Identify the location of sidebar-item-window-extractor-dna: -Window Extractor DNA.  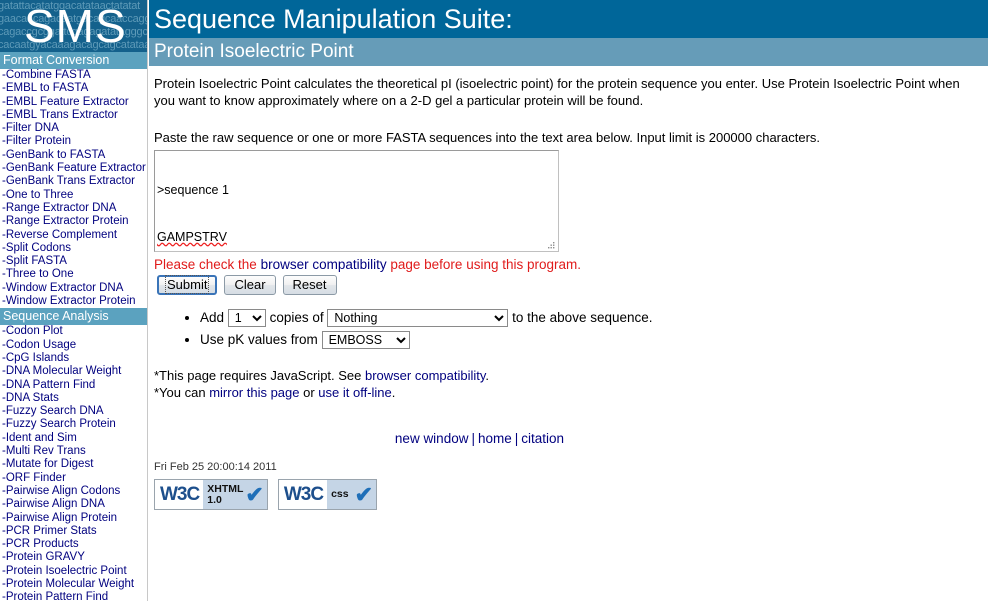
(73, 288).